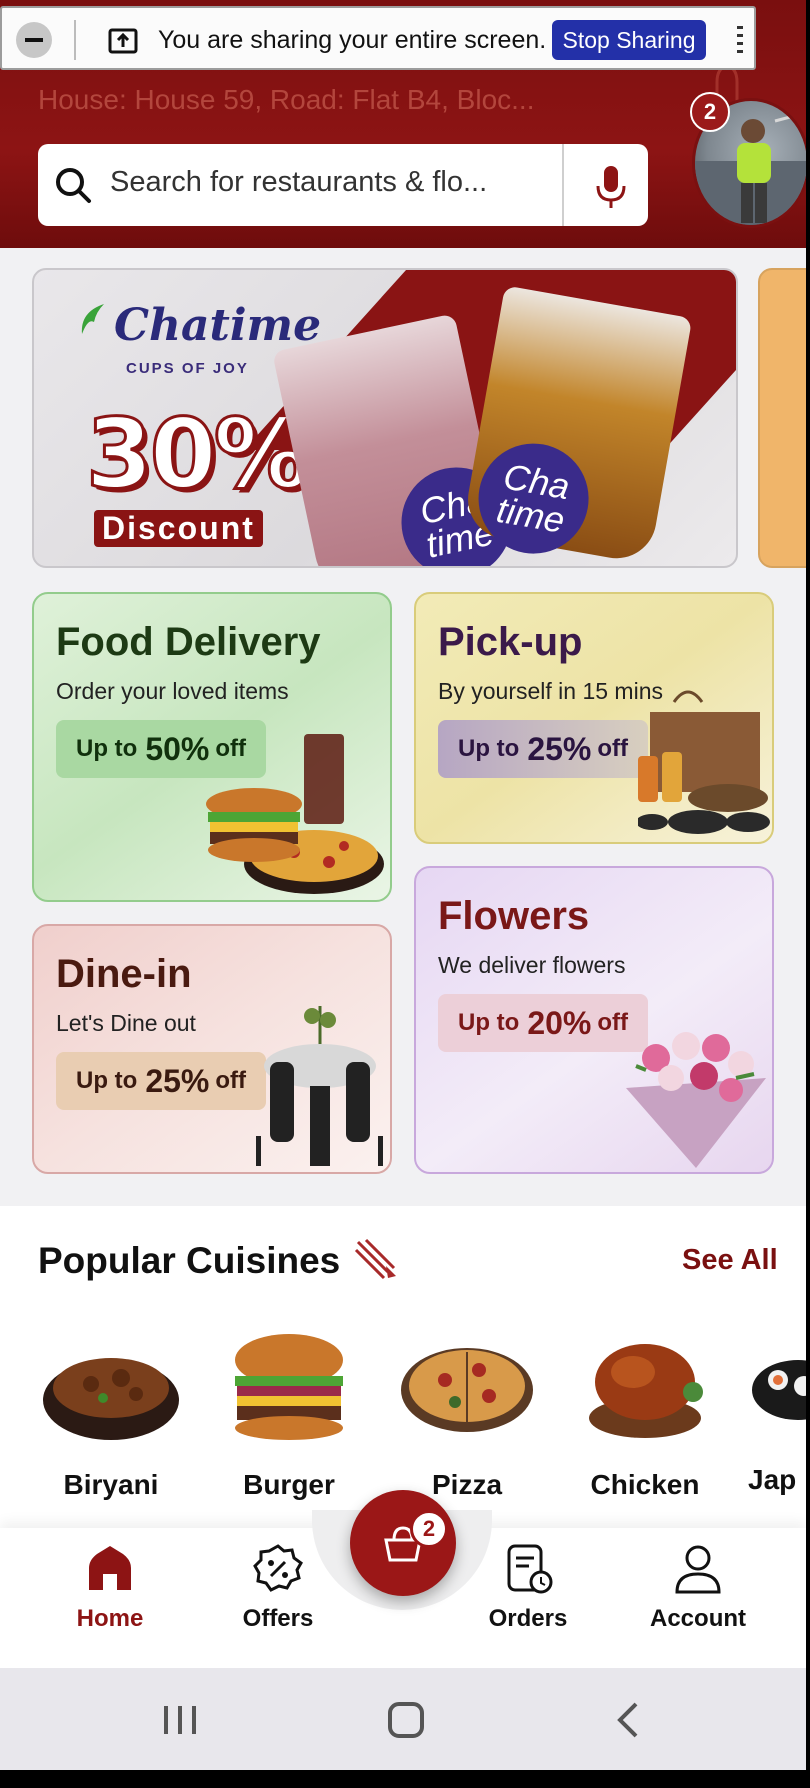 The width and height of the screenshot is (810, 1788). Describe the element at coordinates (126, 1023) in the screenshot. I see `card-subtitle: Let's Dine out` at that location.